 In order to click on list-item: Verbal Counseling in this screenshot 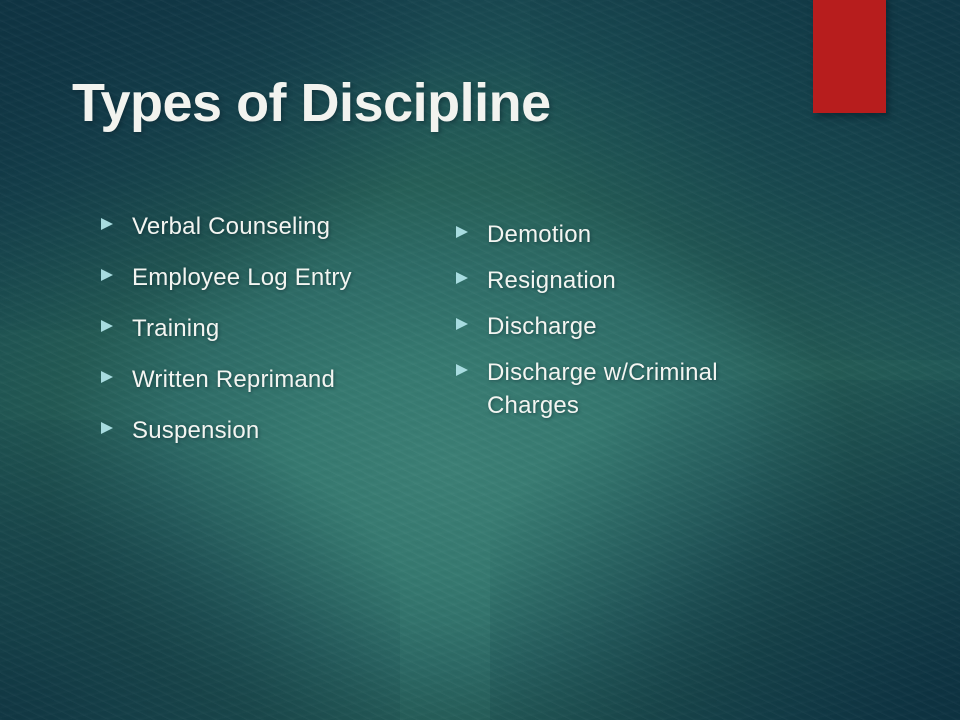, I will do `click(265, 226)`.